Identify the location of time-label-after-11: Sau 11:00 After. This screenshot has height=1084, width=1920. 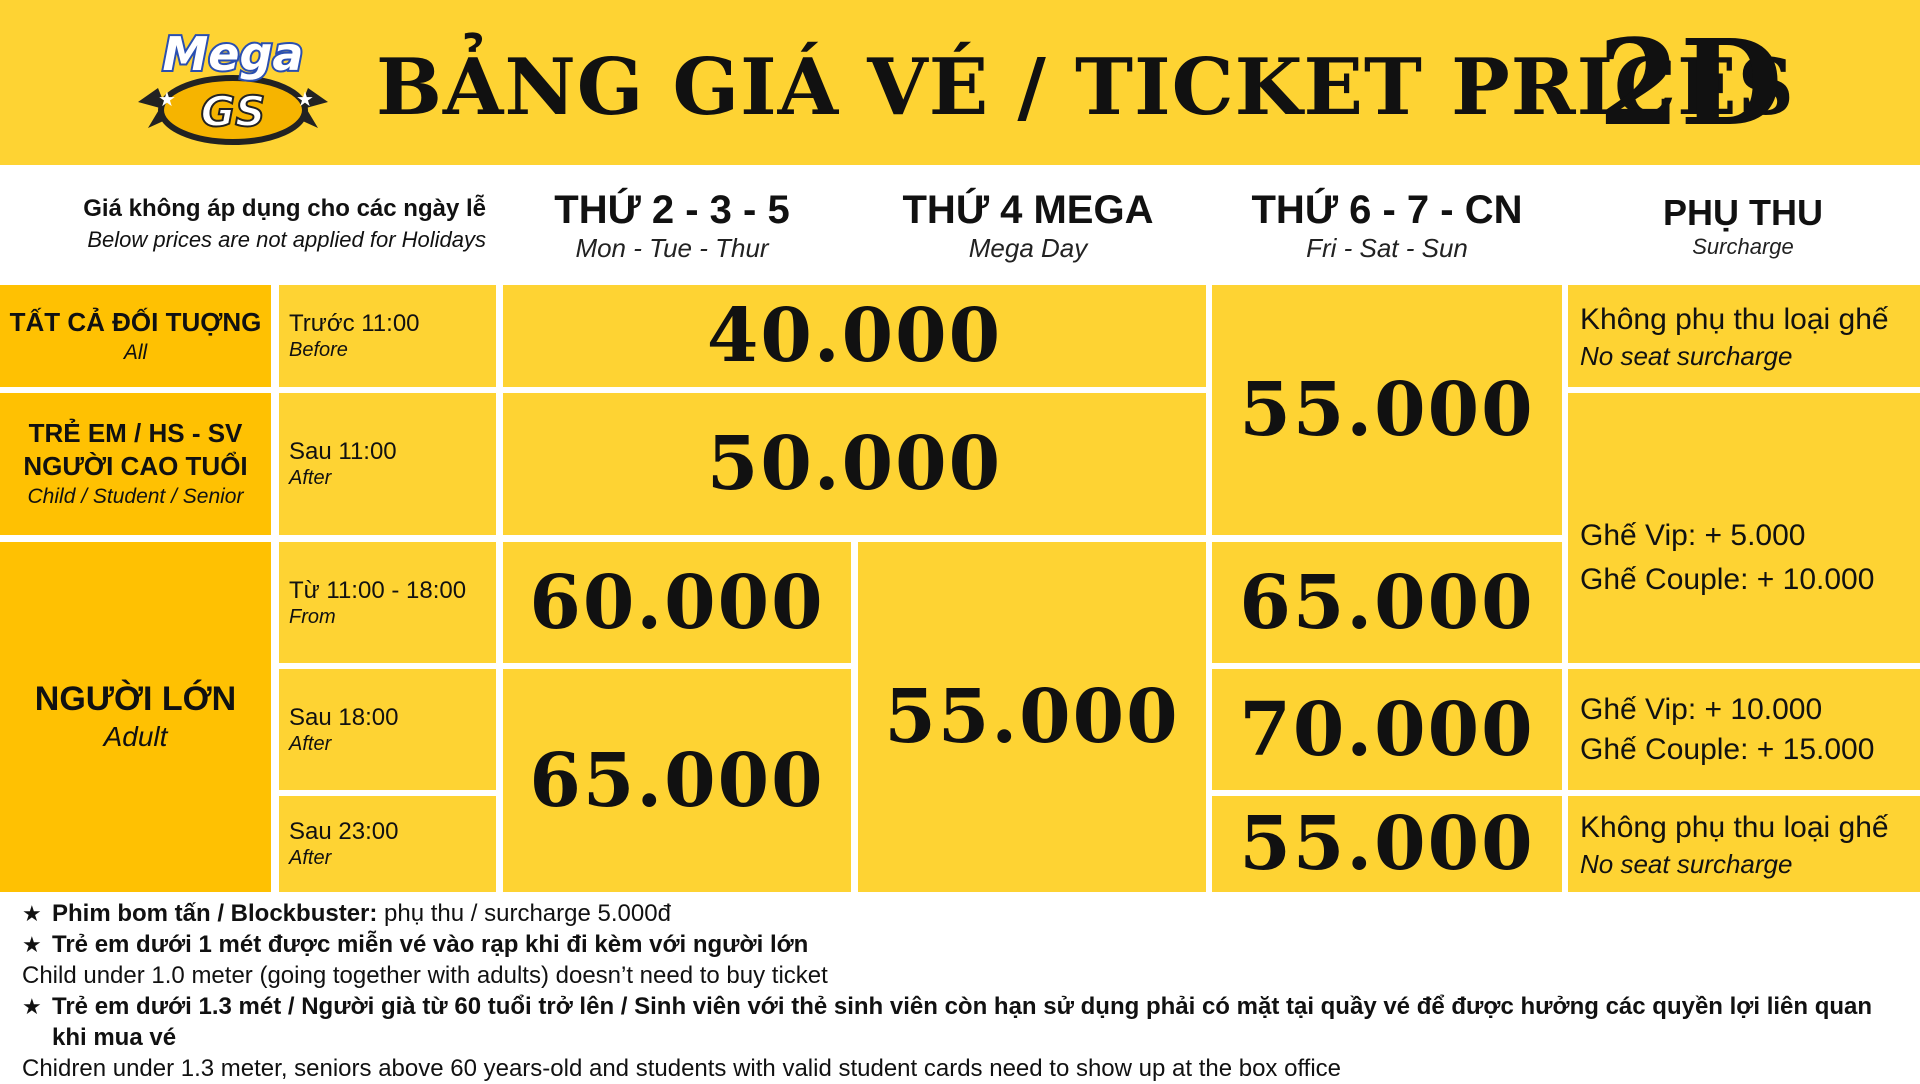
(387, 464).